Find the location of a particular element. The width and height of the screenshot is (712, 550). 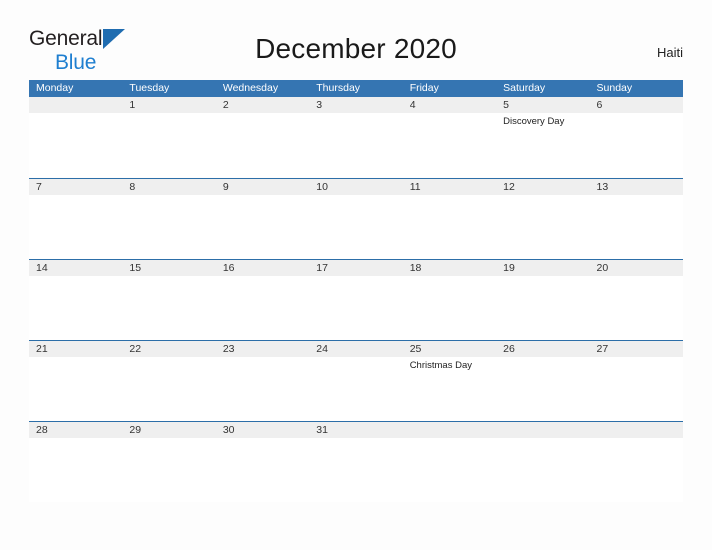

calendar-day-cell: 9 is located at coordinates (262, 219).